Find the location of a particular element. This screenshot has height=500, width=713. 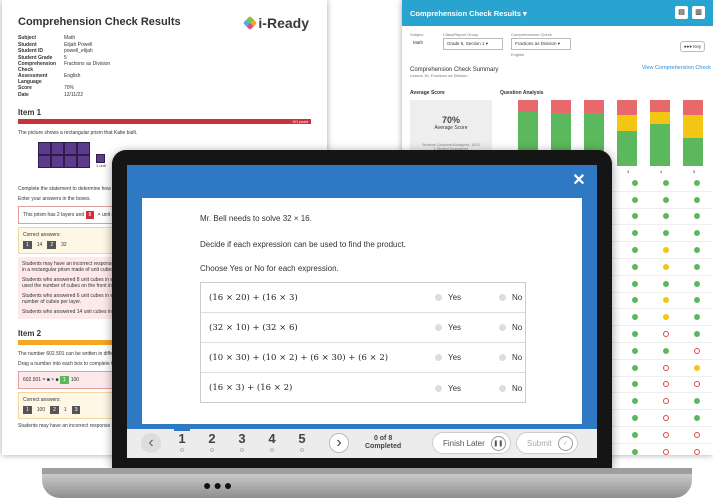

question-number-2: 2 is located at coordinates (212, 441).